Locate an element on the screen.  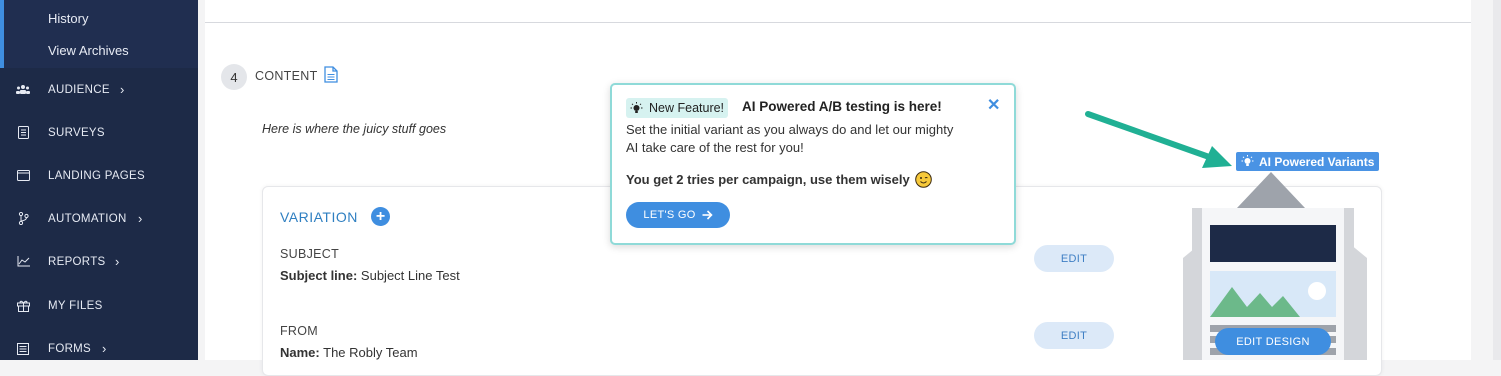
sidebar-subitem-history: History is located at coordinates (68, 18).